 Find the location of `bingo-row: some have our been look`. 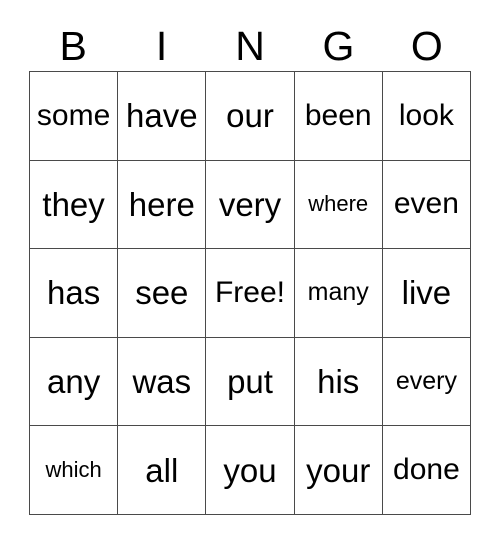

bingo-row: some have our been look is located at coordinates (251, 116).